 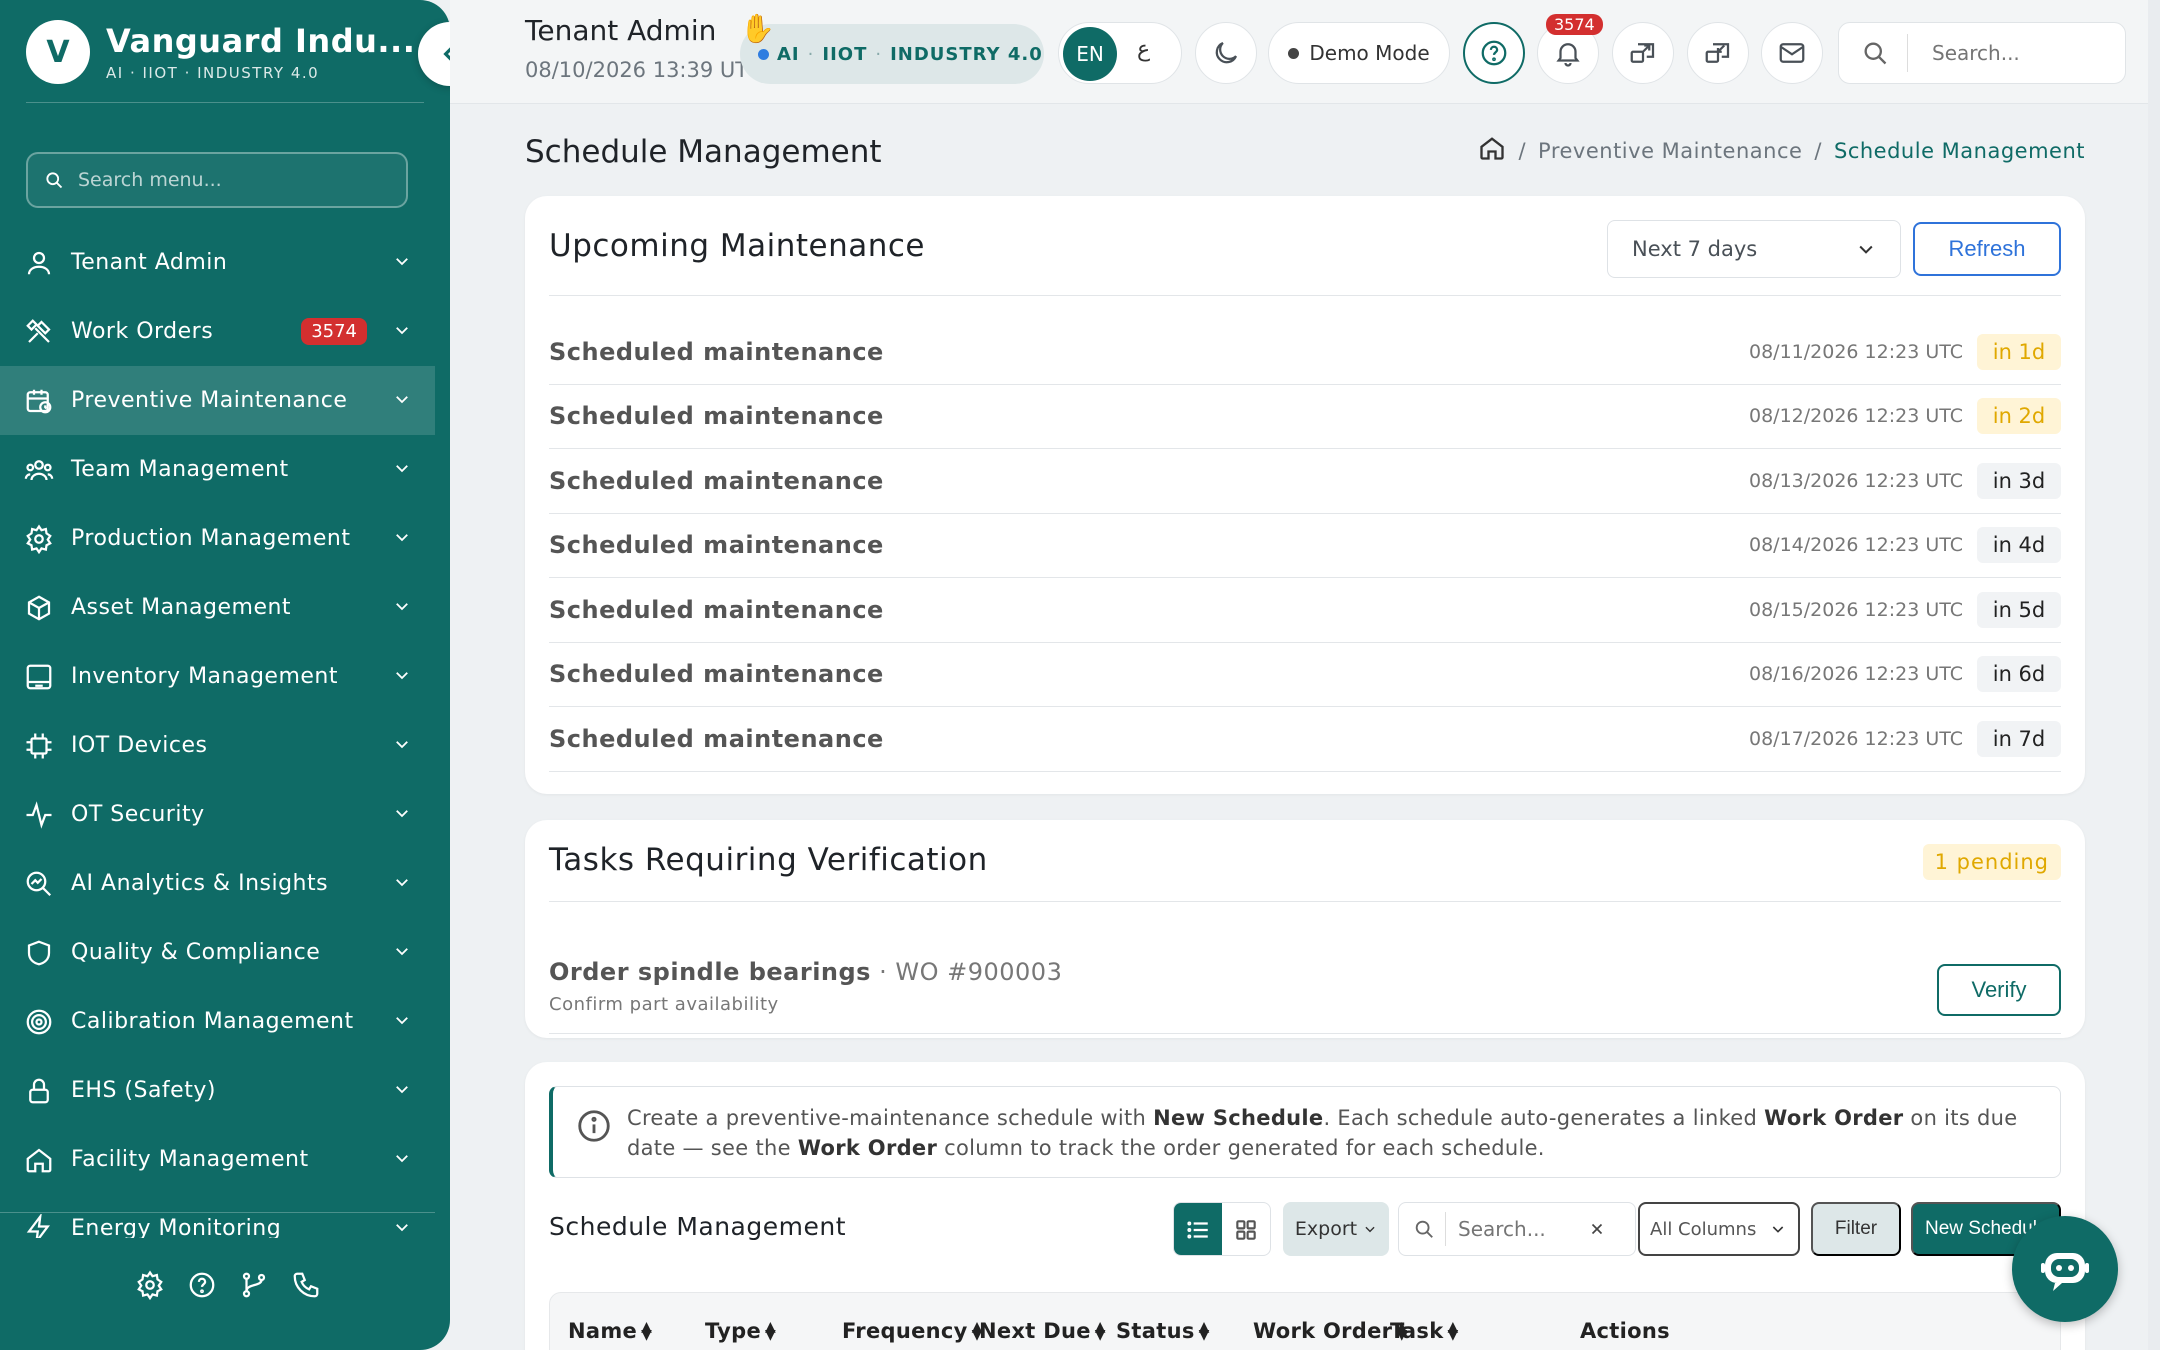 What do you see at coordinates (867, 1148) in the screenshot?
I see `info-emphasis: Work Order` at bounding box center [867, 1148].